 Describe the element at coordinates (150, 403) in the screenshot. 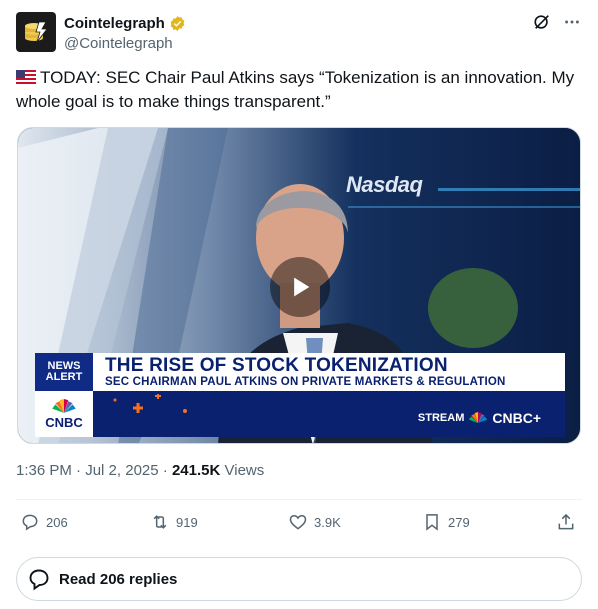

I see `sparkle-decoration` at that location.